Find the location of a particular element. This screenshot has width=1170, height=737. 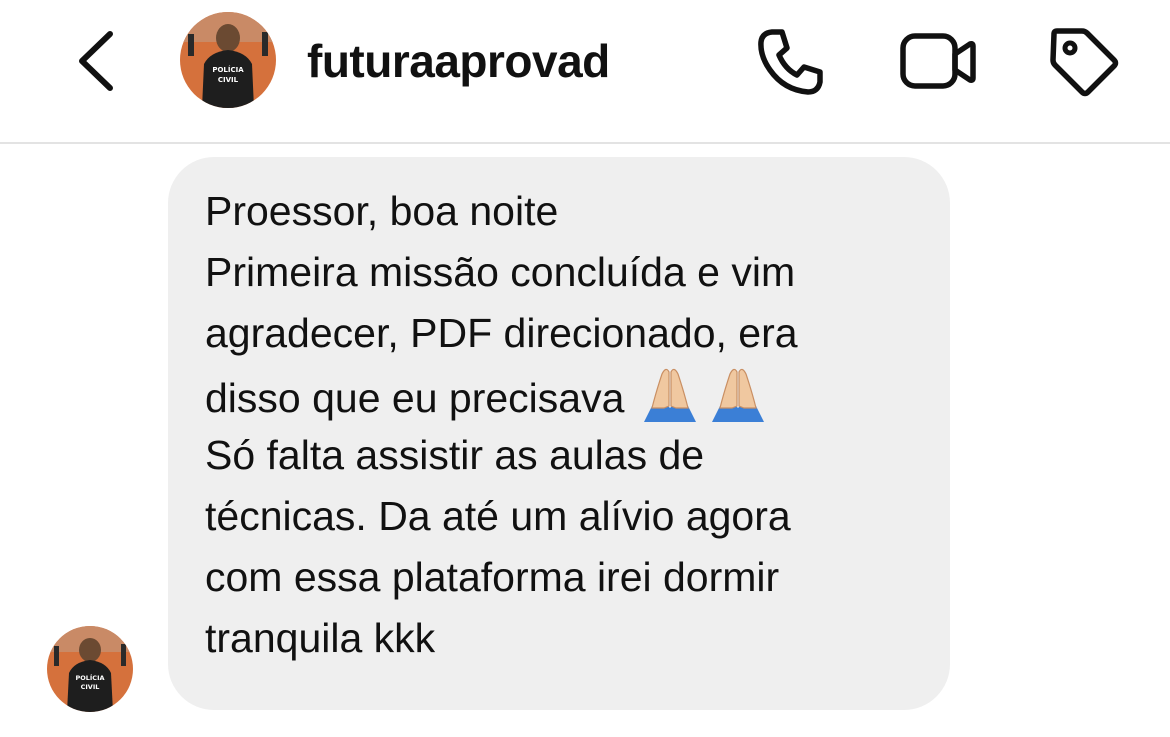

message-line: Primeira missão concluída e vim is located at coordinates (562, 272).